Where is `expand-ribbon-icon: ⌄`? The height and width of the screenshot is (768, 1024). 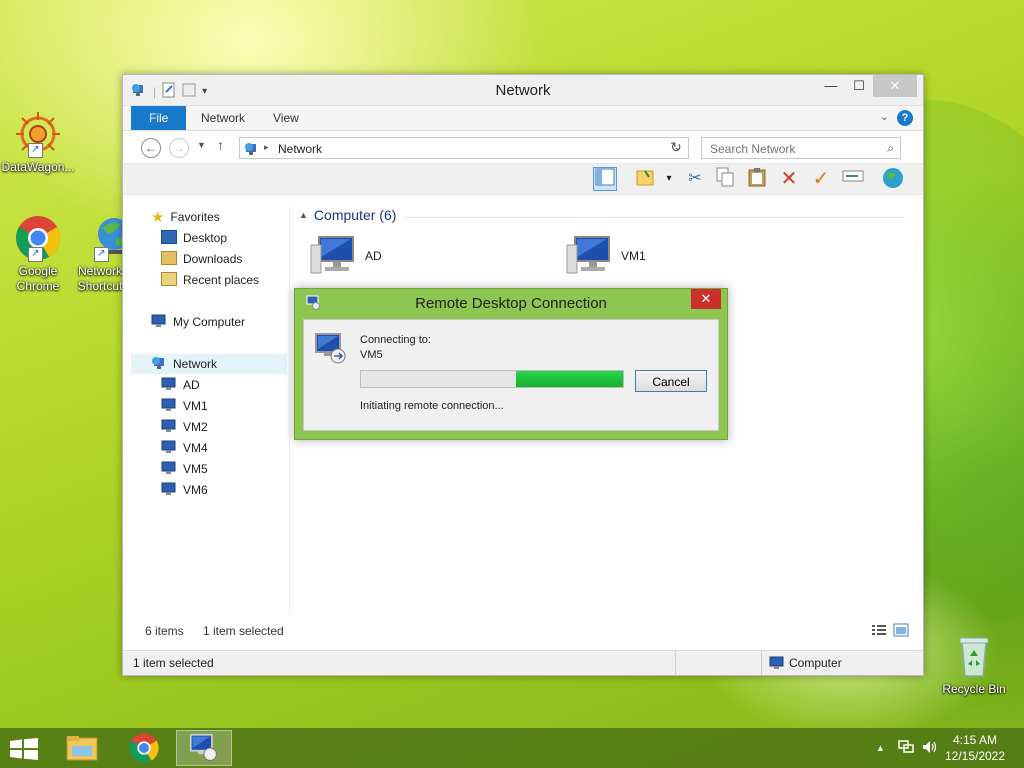 expand-ribbon-icon: ⌄ is located at coordinates (884, 116).